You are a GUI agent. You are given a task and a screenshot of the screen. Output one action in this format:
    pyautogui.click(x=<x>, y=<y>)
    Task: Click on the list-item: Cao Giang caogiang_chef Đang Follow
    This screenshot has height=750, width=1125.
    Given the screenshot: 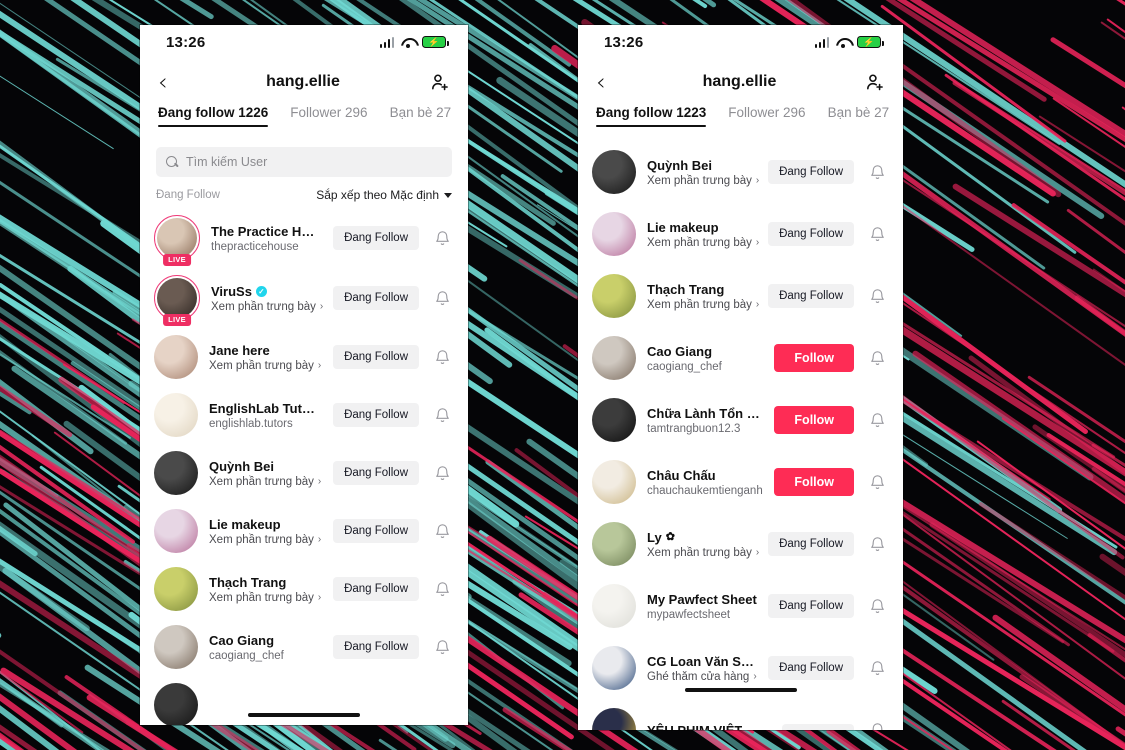 What is the action you would take?
    pyautogui.click(x=304, y=647)
    